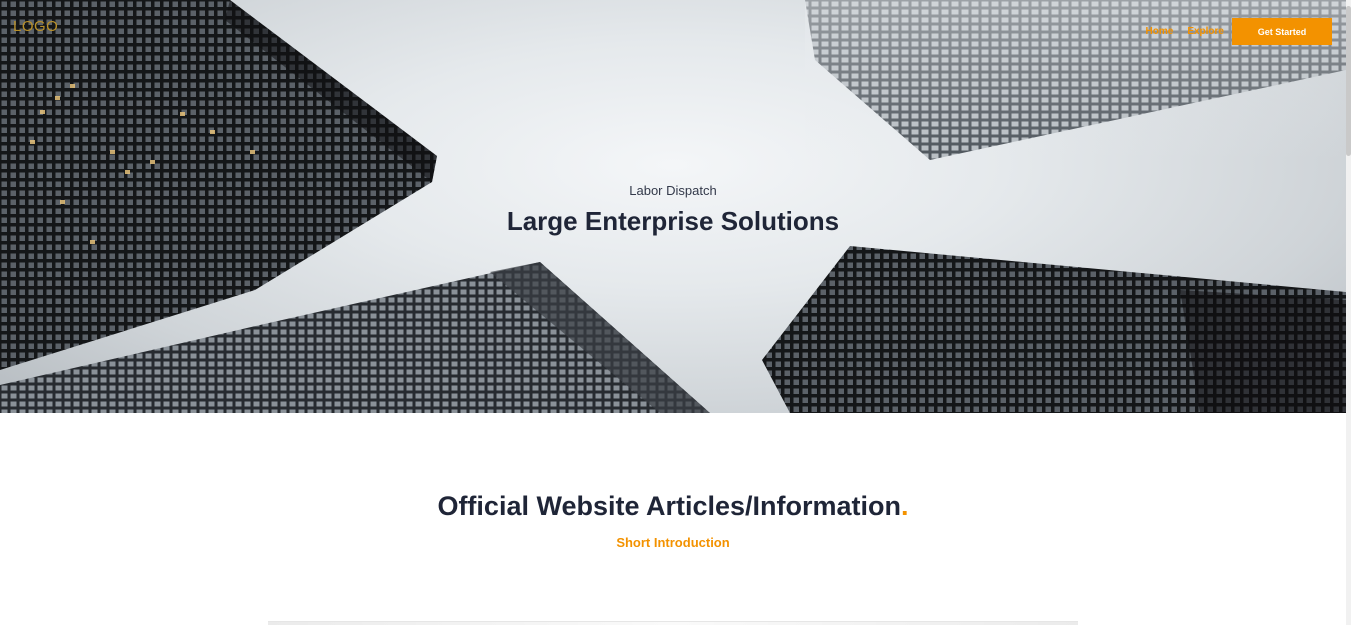 The height and width of the screenshot is (625, 1351). I want to click on hero-eyebrow: Labor Dispatch, so click(673, 190).